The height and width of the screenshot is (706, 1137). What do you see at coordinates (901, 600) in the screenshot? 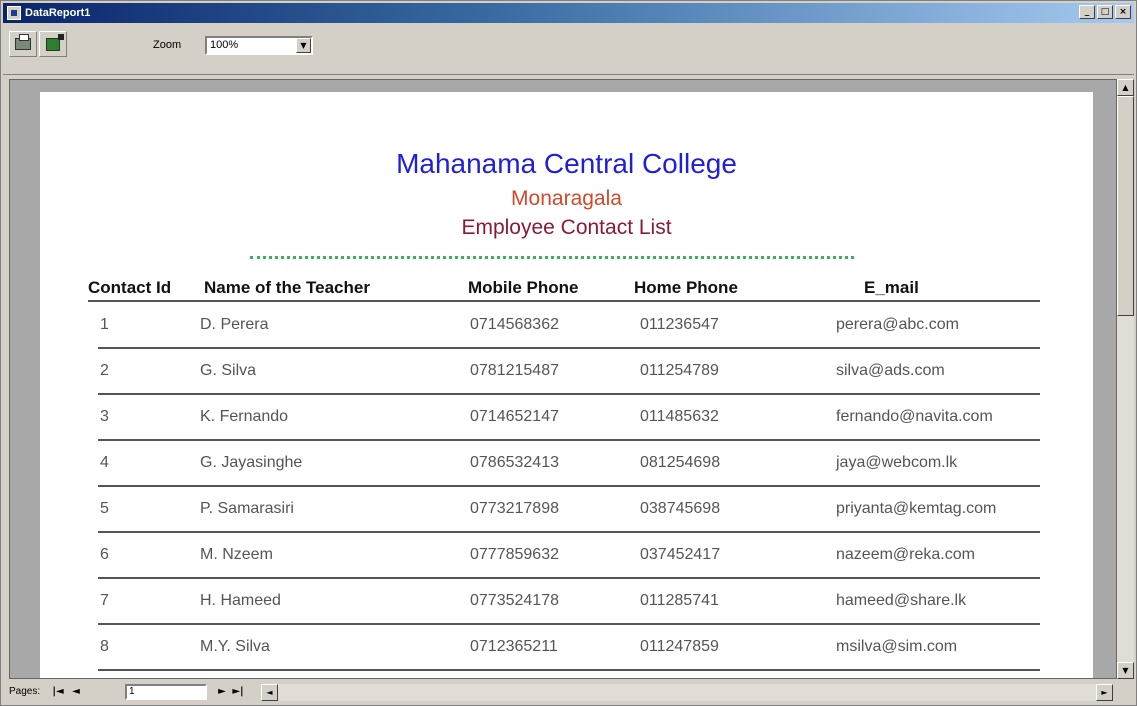
I see `email-cell: hameed@share.lk` at bounding box center [901, 600].